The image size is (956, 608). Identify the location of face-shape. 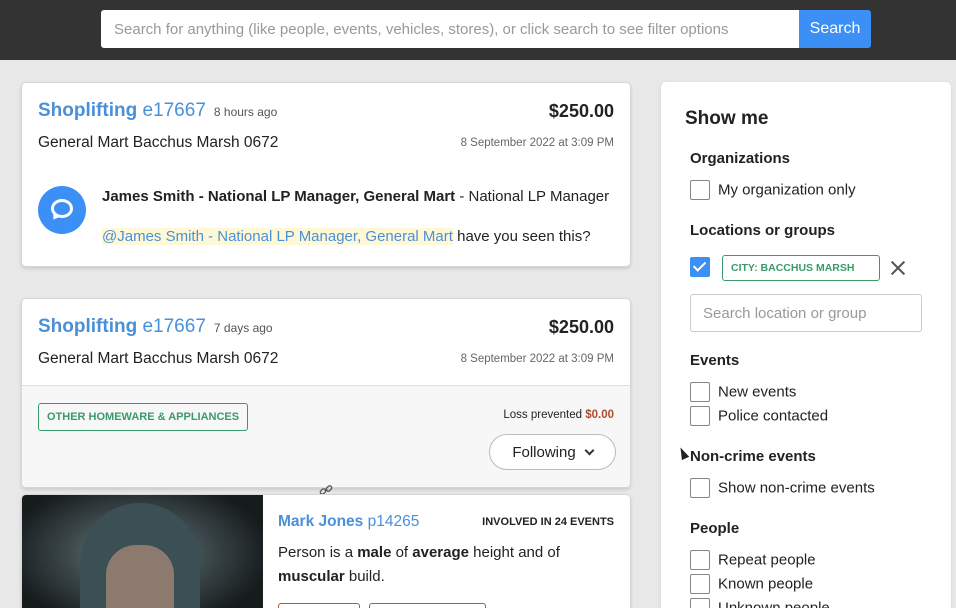
(140, 576).